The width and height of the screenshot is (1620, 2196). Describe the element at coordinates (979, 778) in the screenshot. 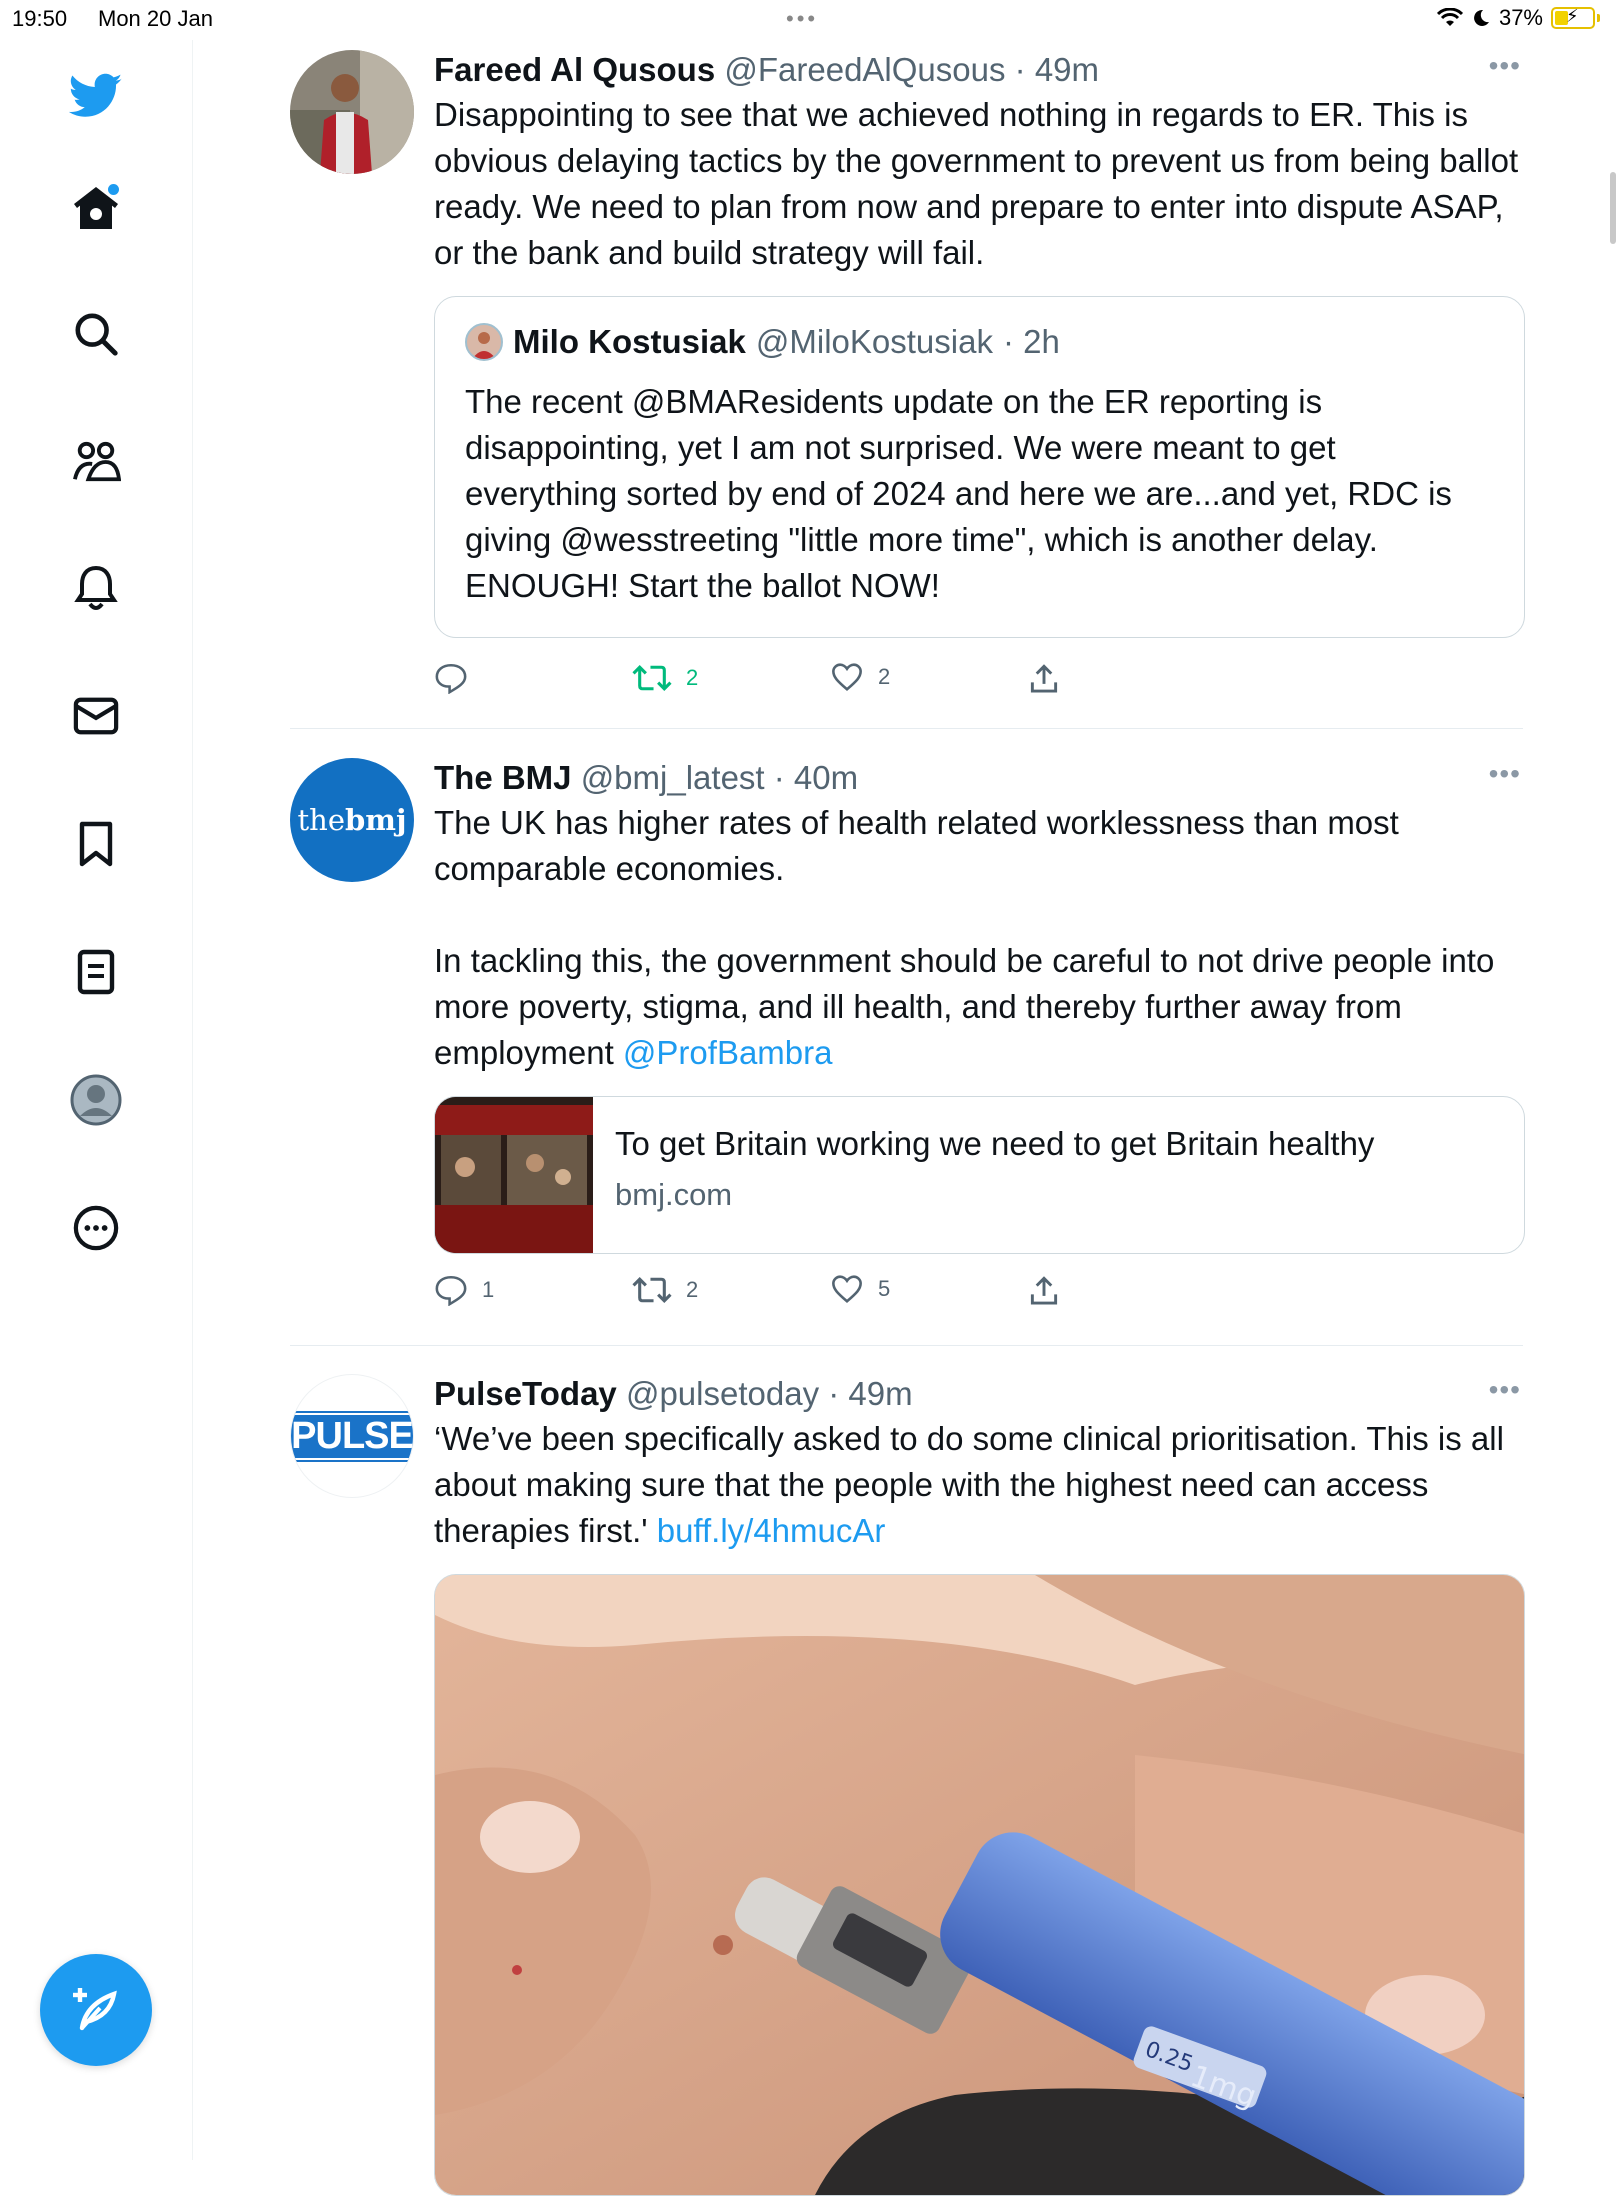

I see `tweet-header: The BMJ @bmj_latest · 40m` at that location.